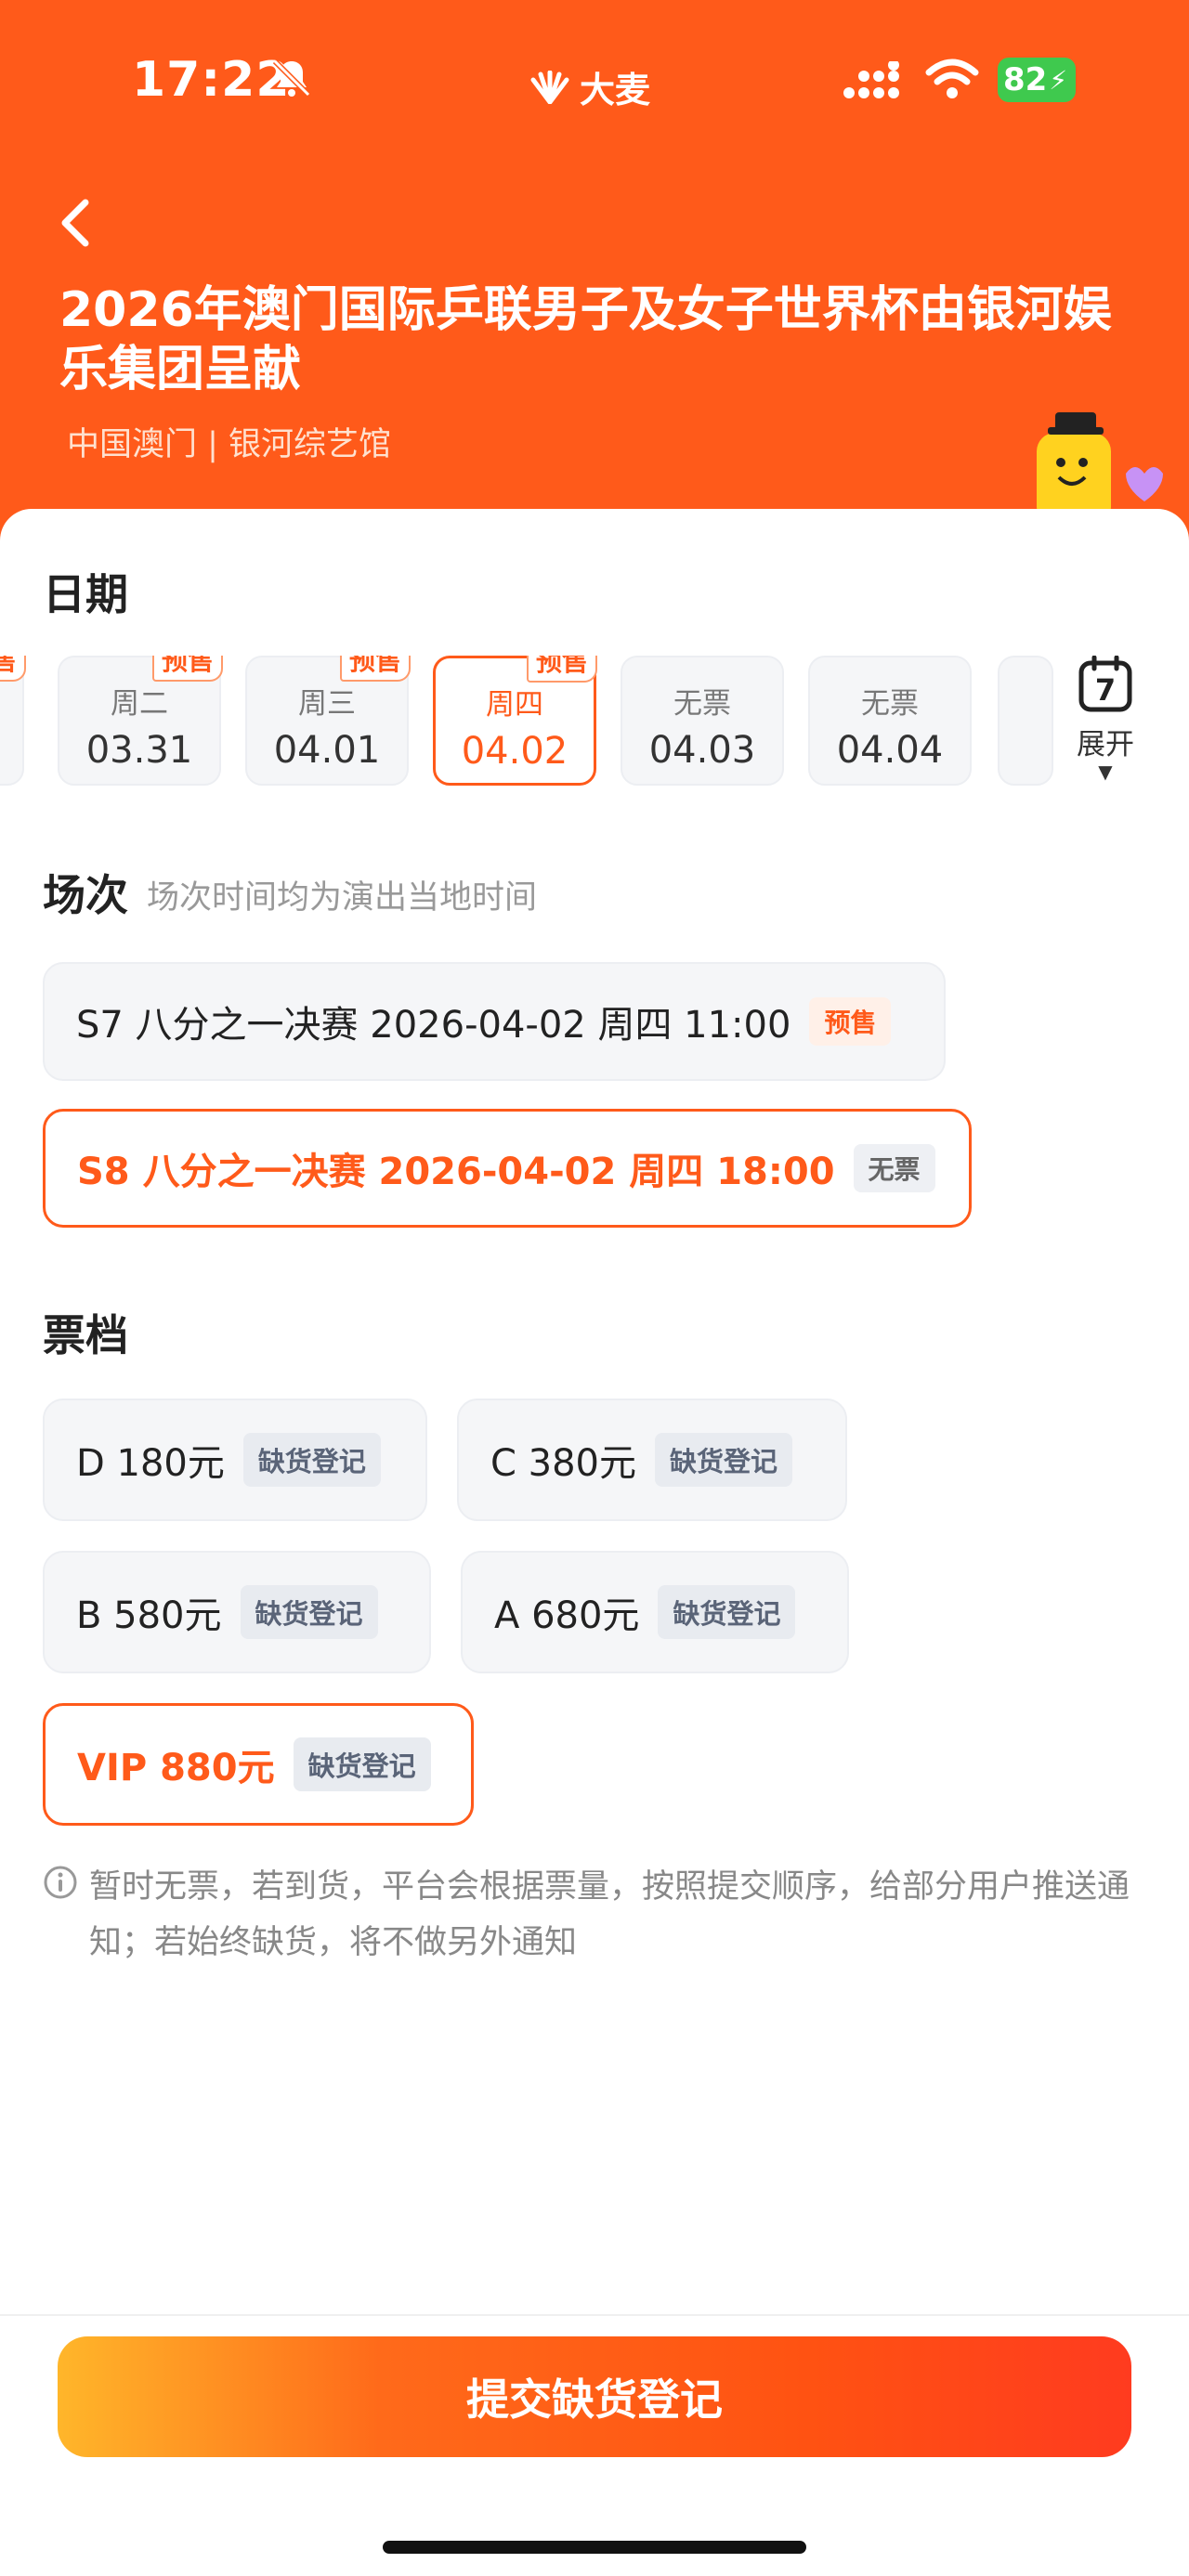 The image size is (1189, 2576). What do you see at coordinates (85, 895) in the screenshot?
I see `session-section-title: 场次` at bounding box center [85, 895].